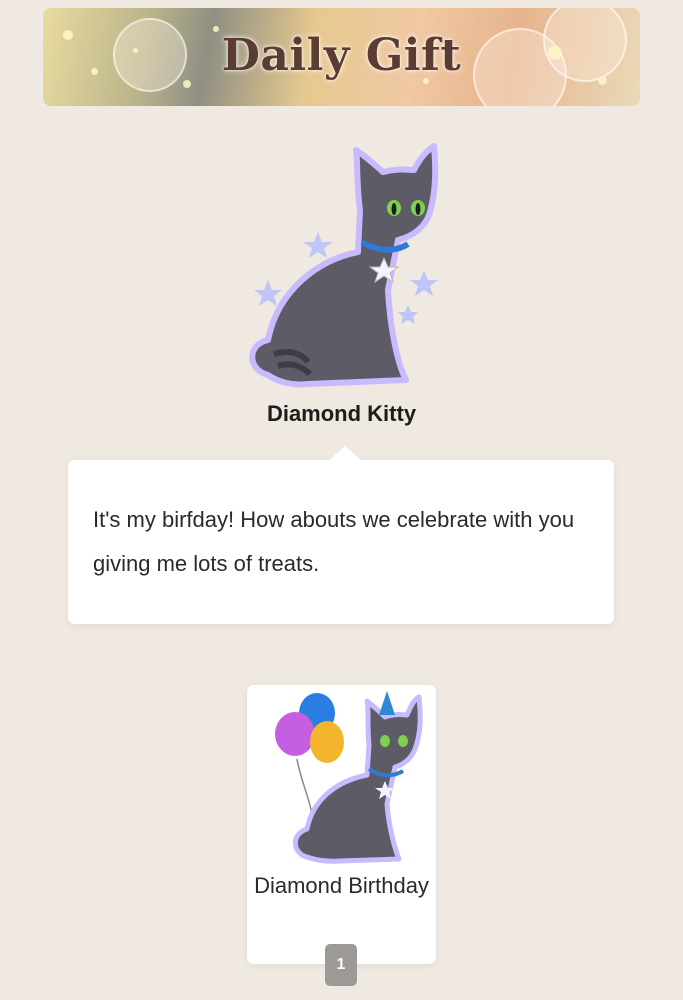 Image resolution: width=683 pixels, height=1000 pixels. What do you see at coordinates (344, 265) in the screenshot?
I see `diamond-kitty-icon` at bounding box center [344, 265].